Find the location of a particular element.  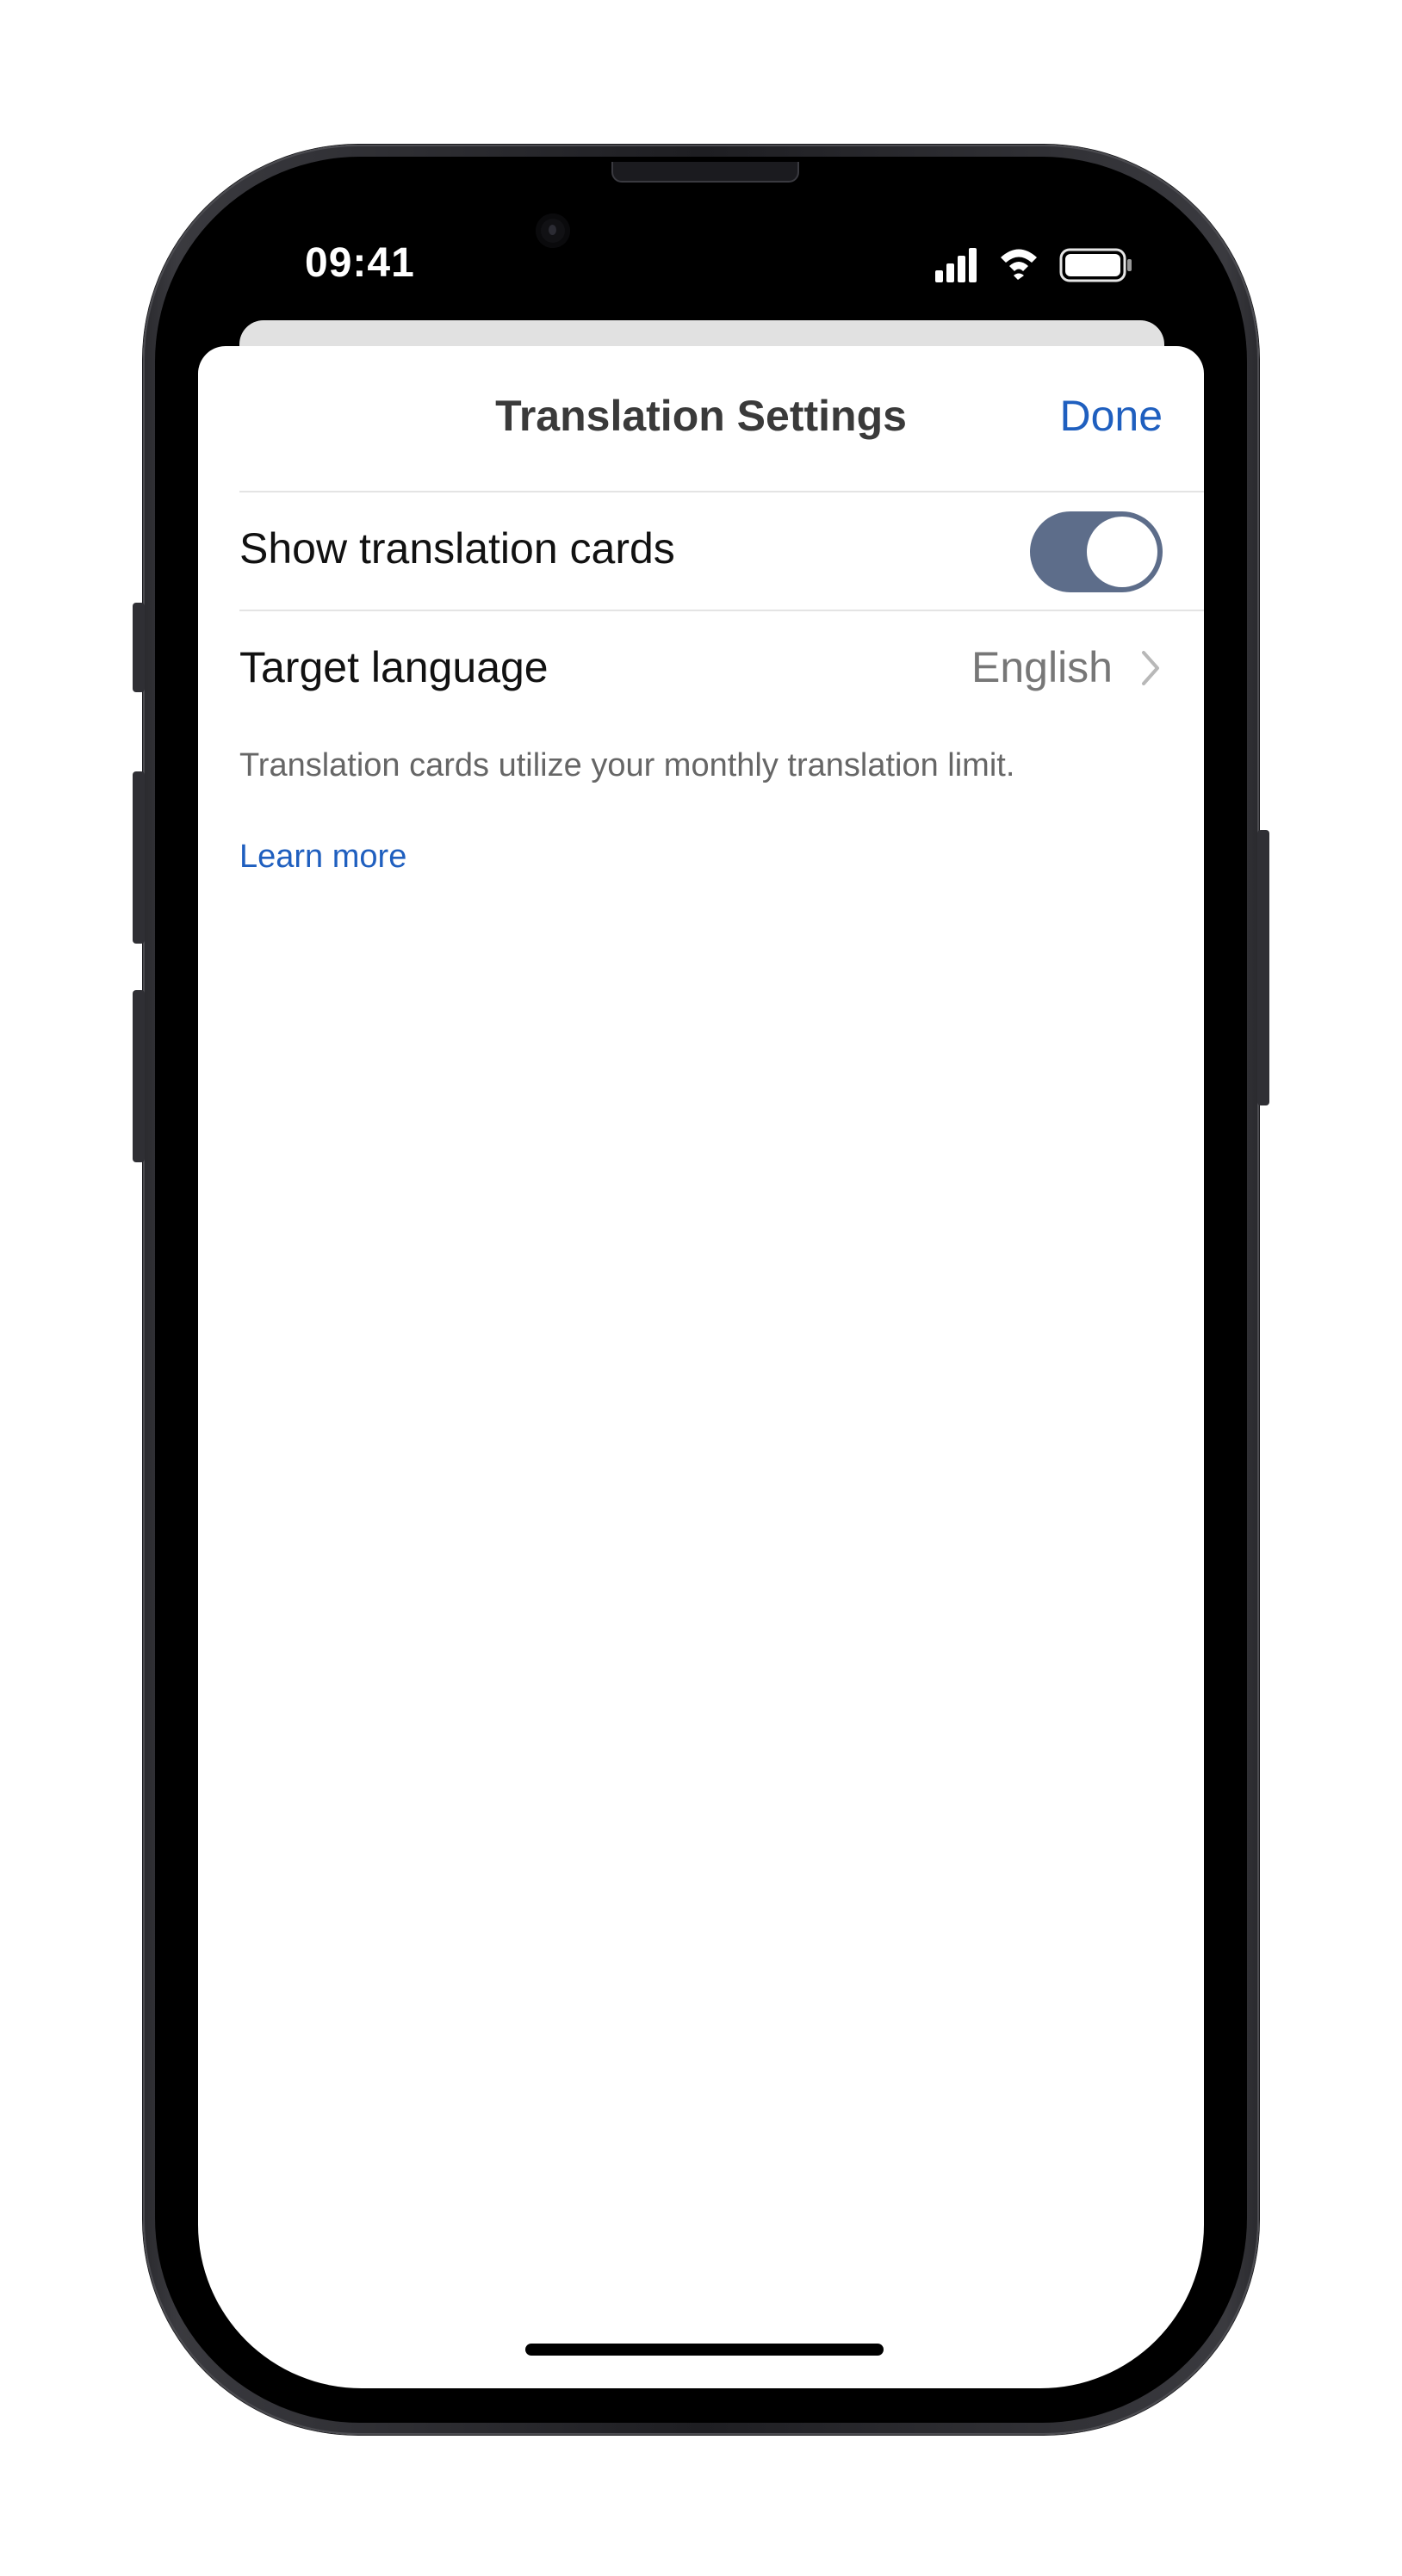

volume-down-button is located at coordinates (139, 1076).